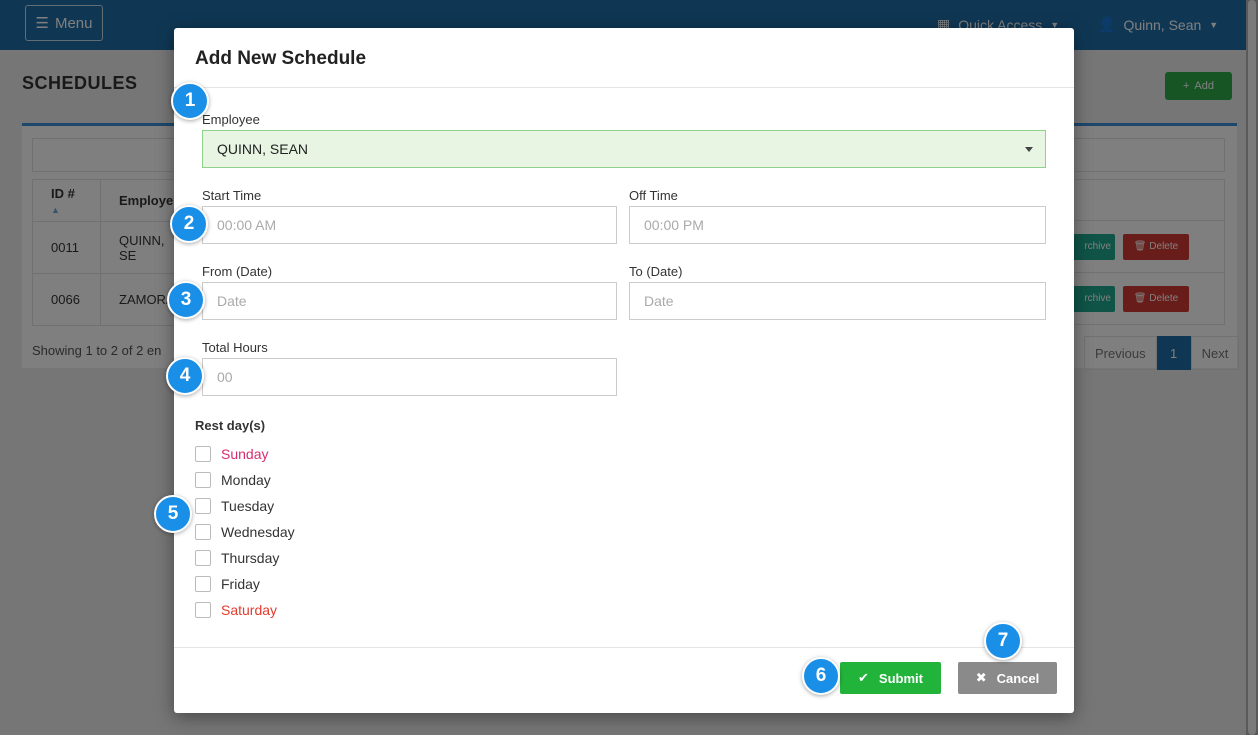 Image resolution: width=1258 pixels, height=735 pixels. What do you see at coordinates (863, 677) in the screenshot?
I see `check-icon: ✔` at bounding box center [863, 677].